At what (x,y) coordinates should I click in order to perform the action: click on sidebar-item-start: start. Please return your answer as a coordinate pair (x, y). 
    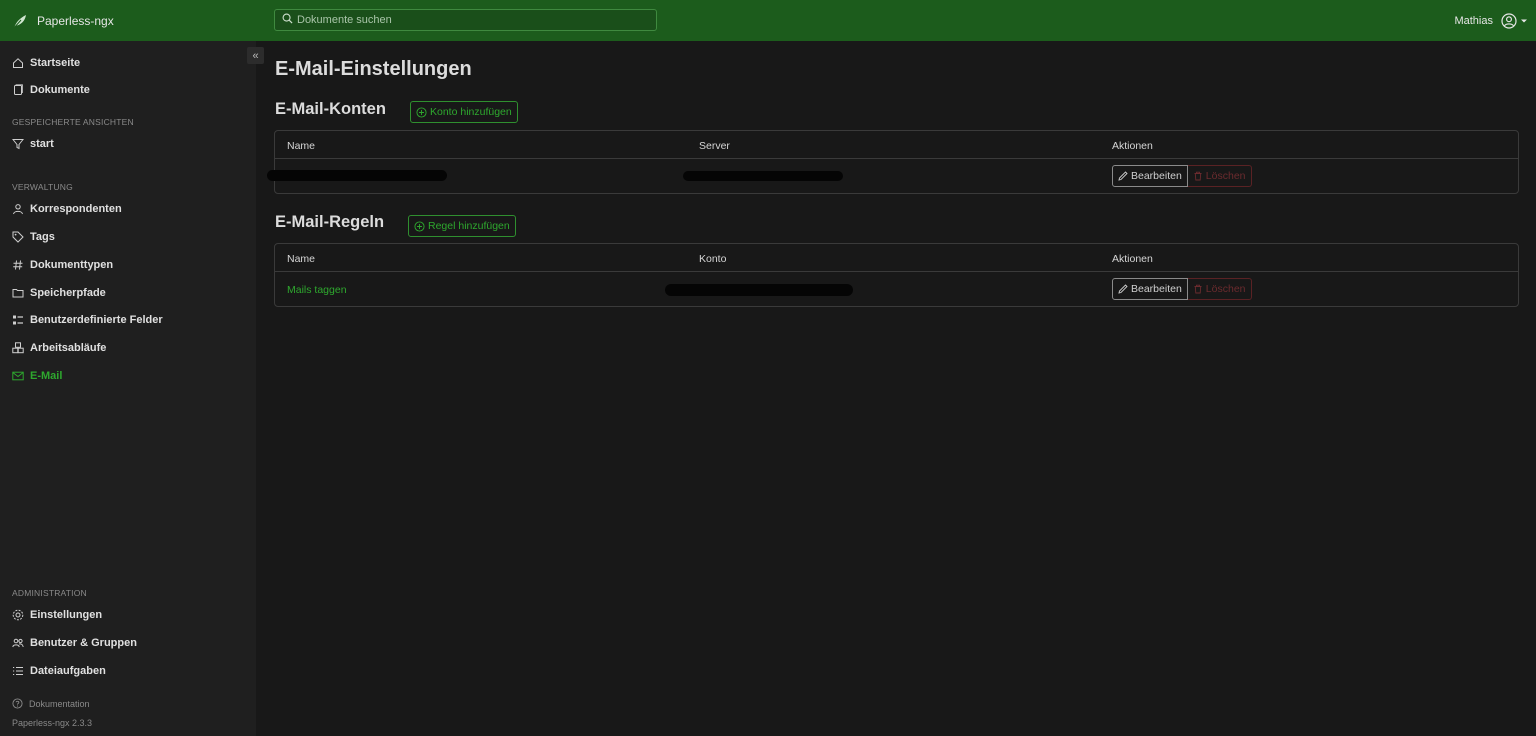
    Looking at the image, I should click on (33, 144).